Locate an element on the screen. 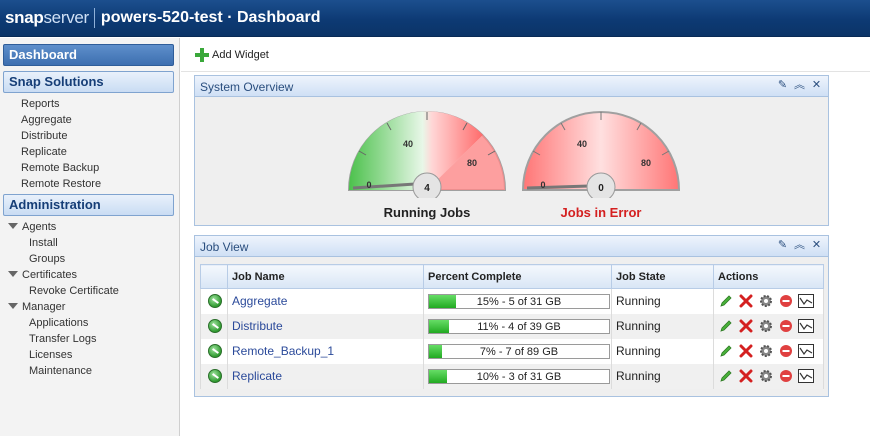 The image size is (870, 436). table-row: Distribute 11% - 4 of 39 GB Running is located at coordinates (512, 326).